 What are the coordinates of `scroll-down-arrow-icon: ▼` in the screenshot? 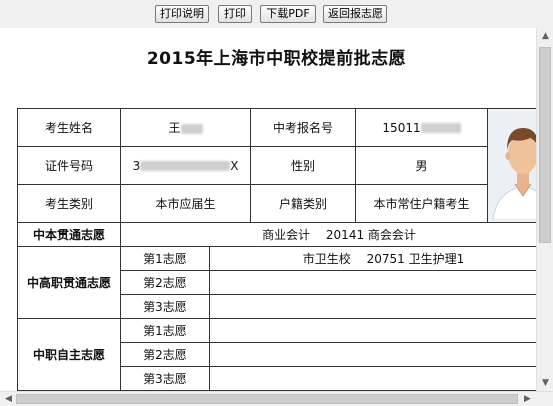 It's located at (545, 383).